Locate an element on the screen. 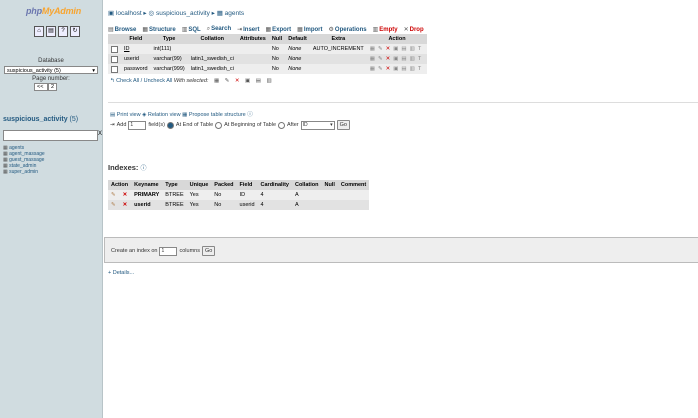 The width and height of the screenshot is (698, 418). propose-structure-link: Propose table structure is located at coordinates (217, 115).